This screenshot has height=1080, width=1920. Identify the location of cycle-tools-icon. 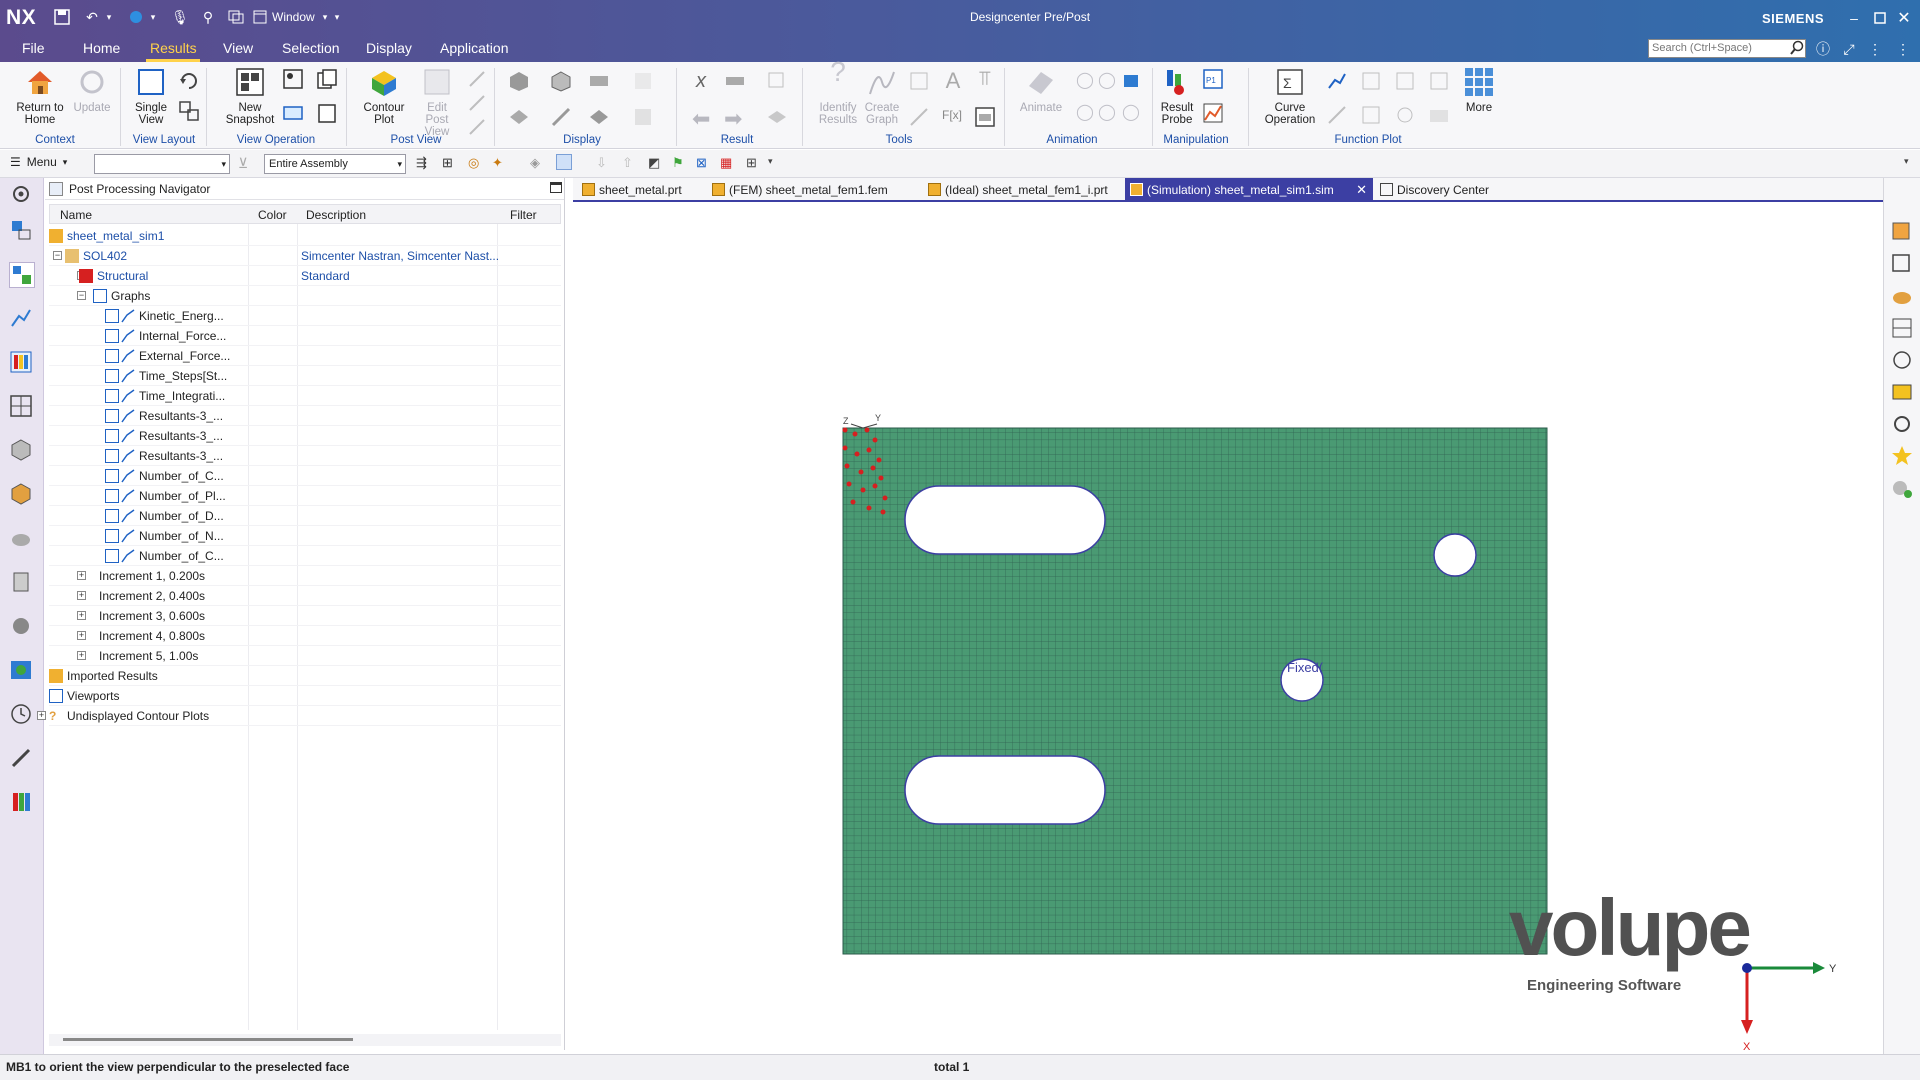
(1902, 360).